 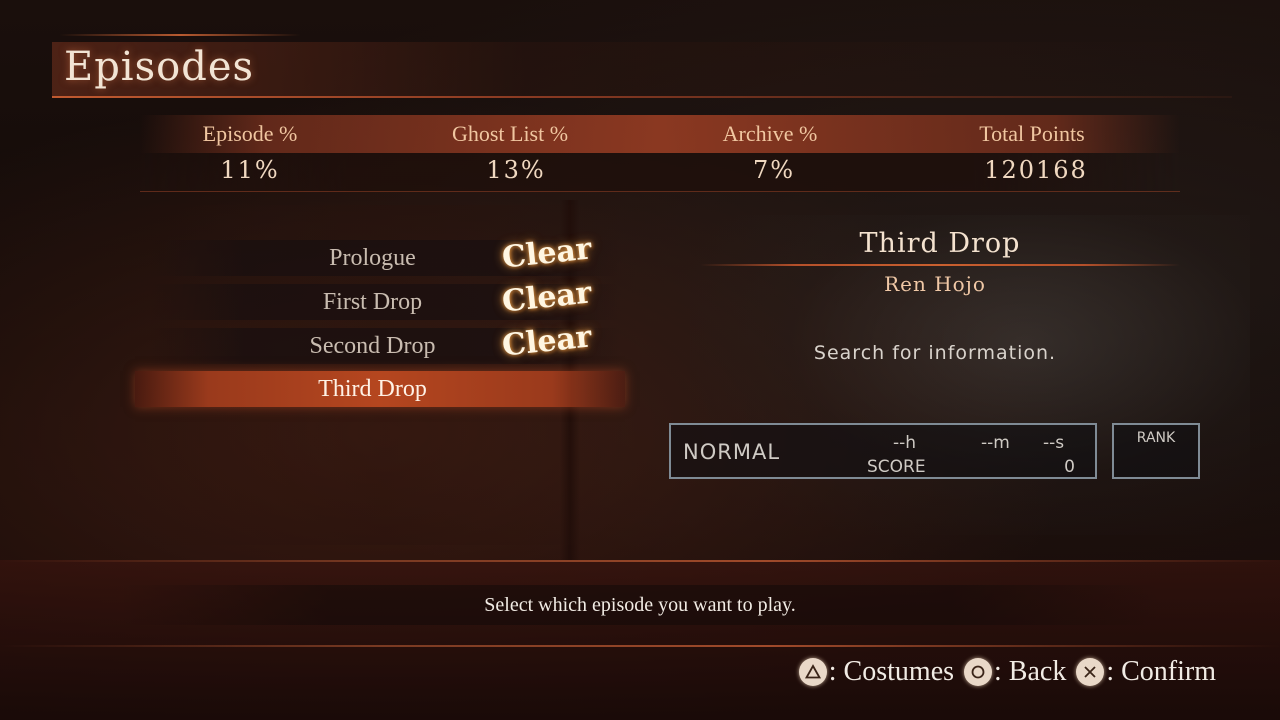 I want to click on episode-item-third-drop: Third Drop, so click(x=380, y=389).